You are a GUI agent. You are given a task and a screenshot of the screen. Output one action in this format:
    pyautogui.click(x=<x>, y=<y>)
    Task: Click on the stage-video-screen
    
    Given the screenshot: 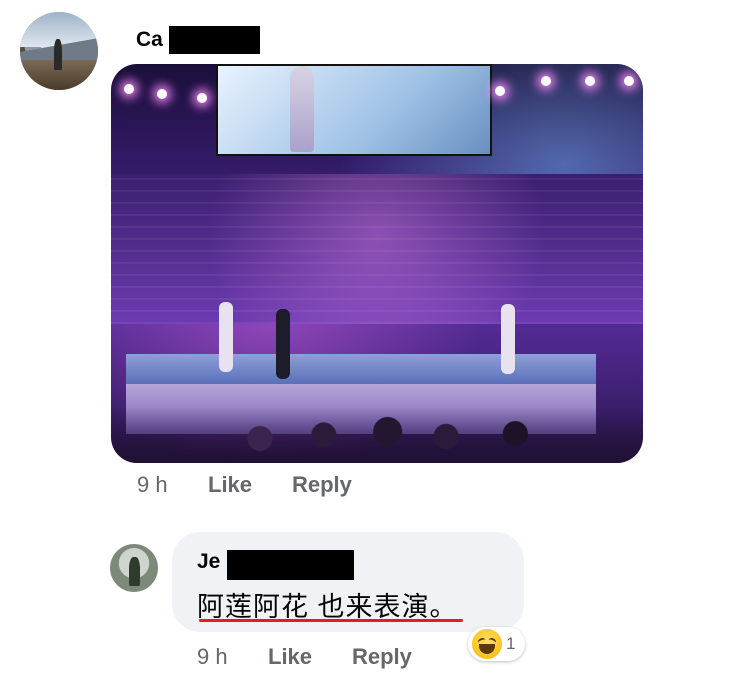 What is the action you would take?
    pyautogui.click(x=354, y=110)
    